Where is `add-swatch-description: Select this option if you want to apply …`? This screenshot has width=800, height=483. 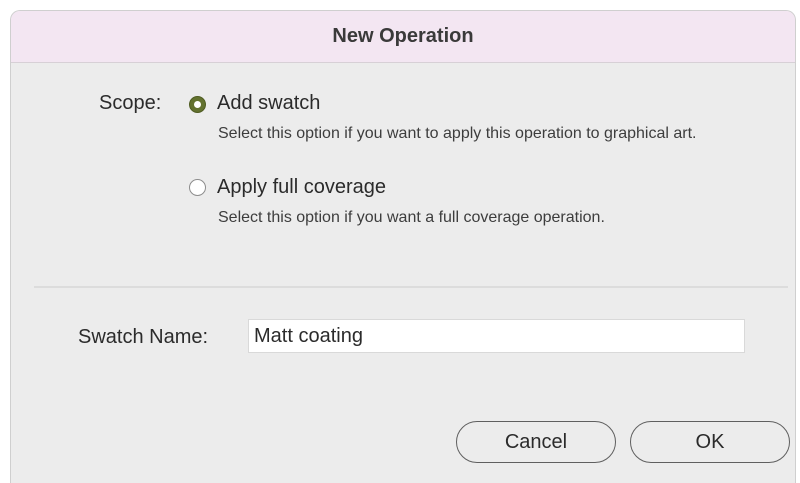
add-swatch-description: Select this option if you want to apply … is located at coordinates (457, 133).